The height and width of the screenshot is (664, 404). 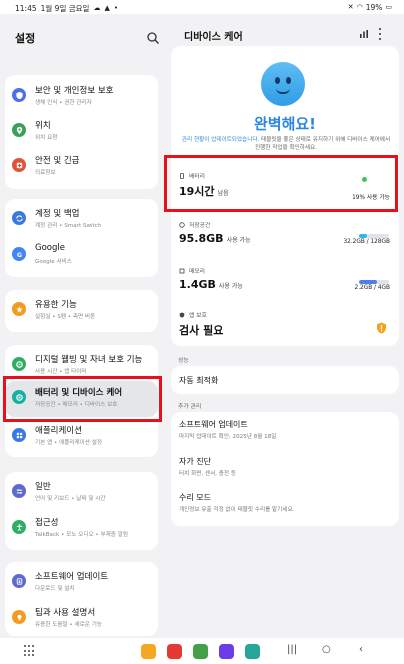 I want to click on status-update-link: 관리 현황이 업데이트되었습니다., so click(x=220, y=140).